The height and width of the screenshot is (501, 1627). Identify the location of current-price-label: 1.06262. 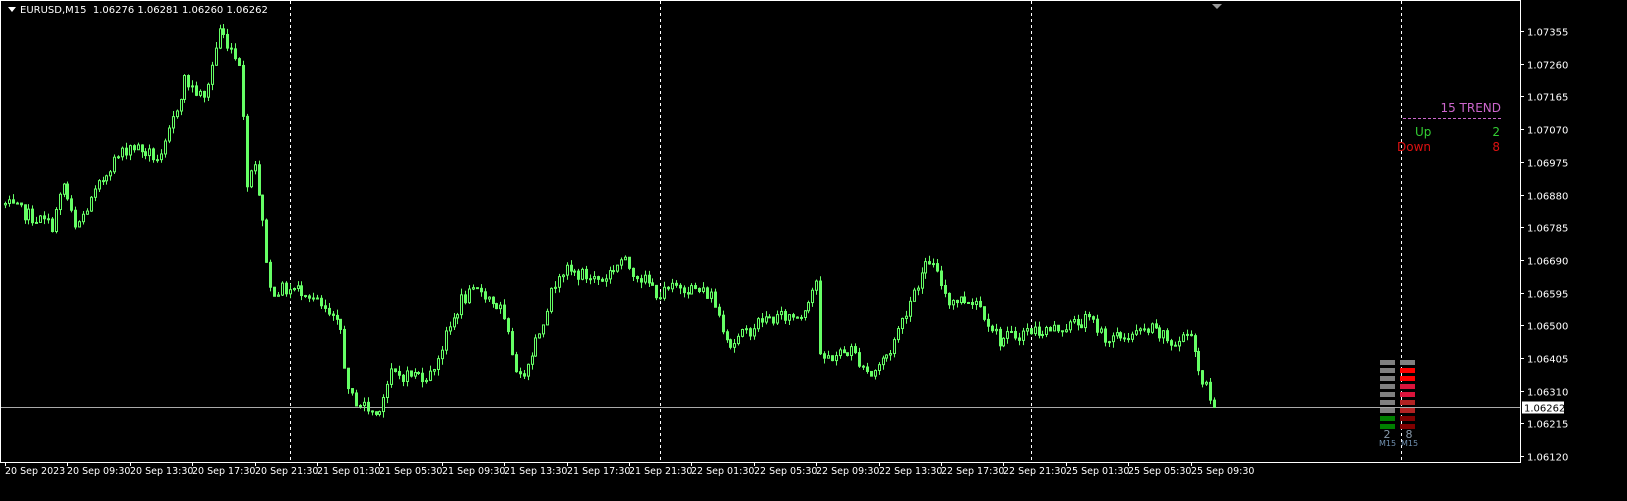
(1544, 409).